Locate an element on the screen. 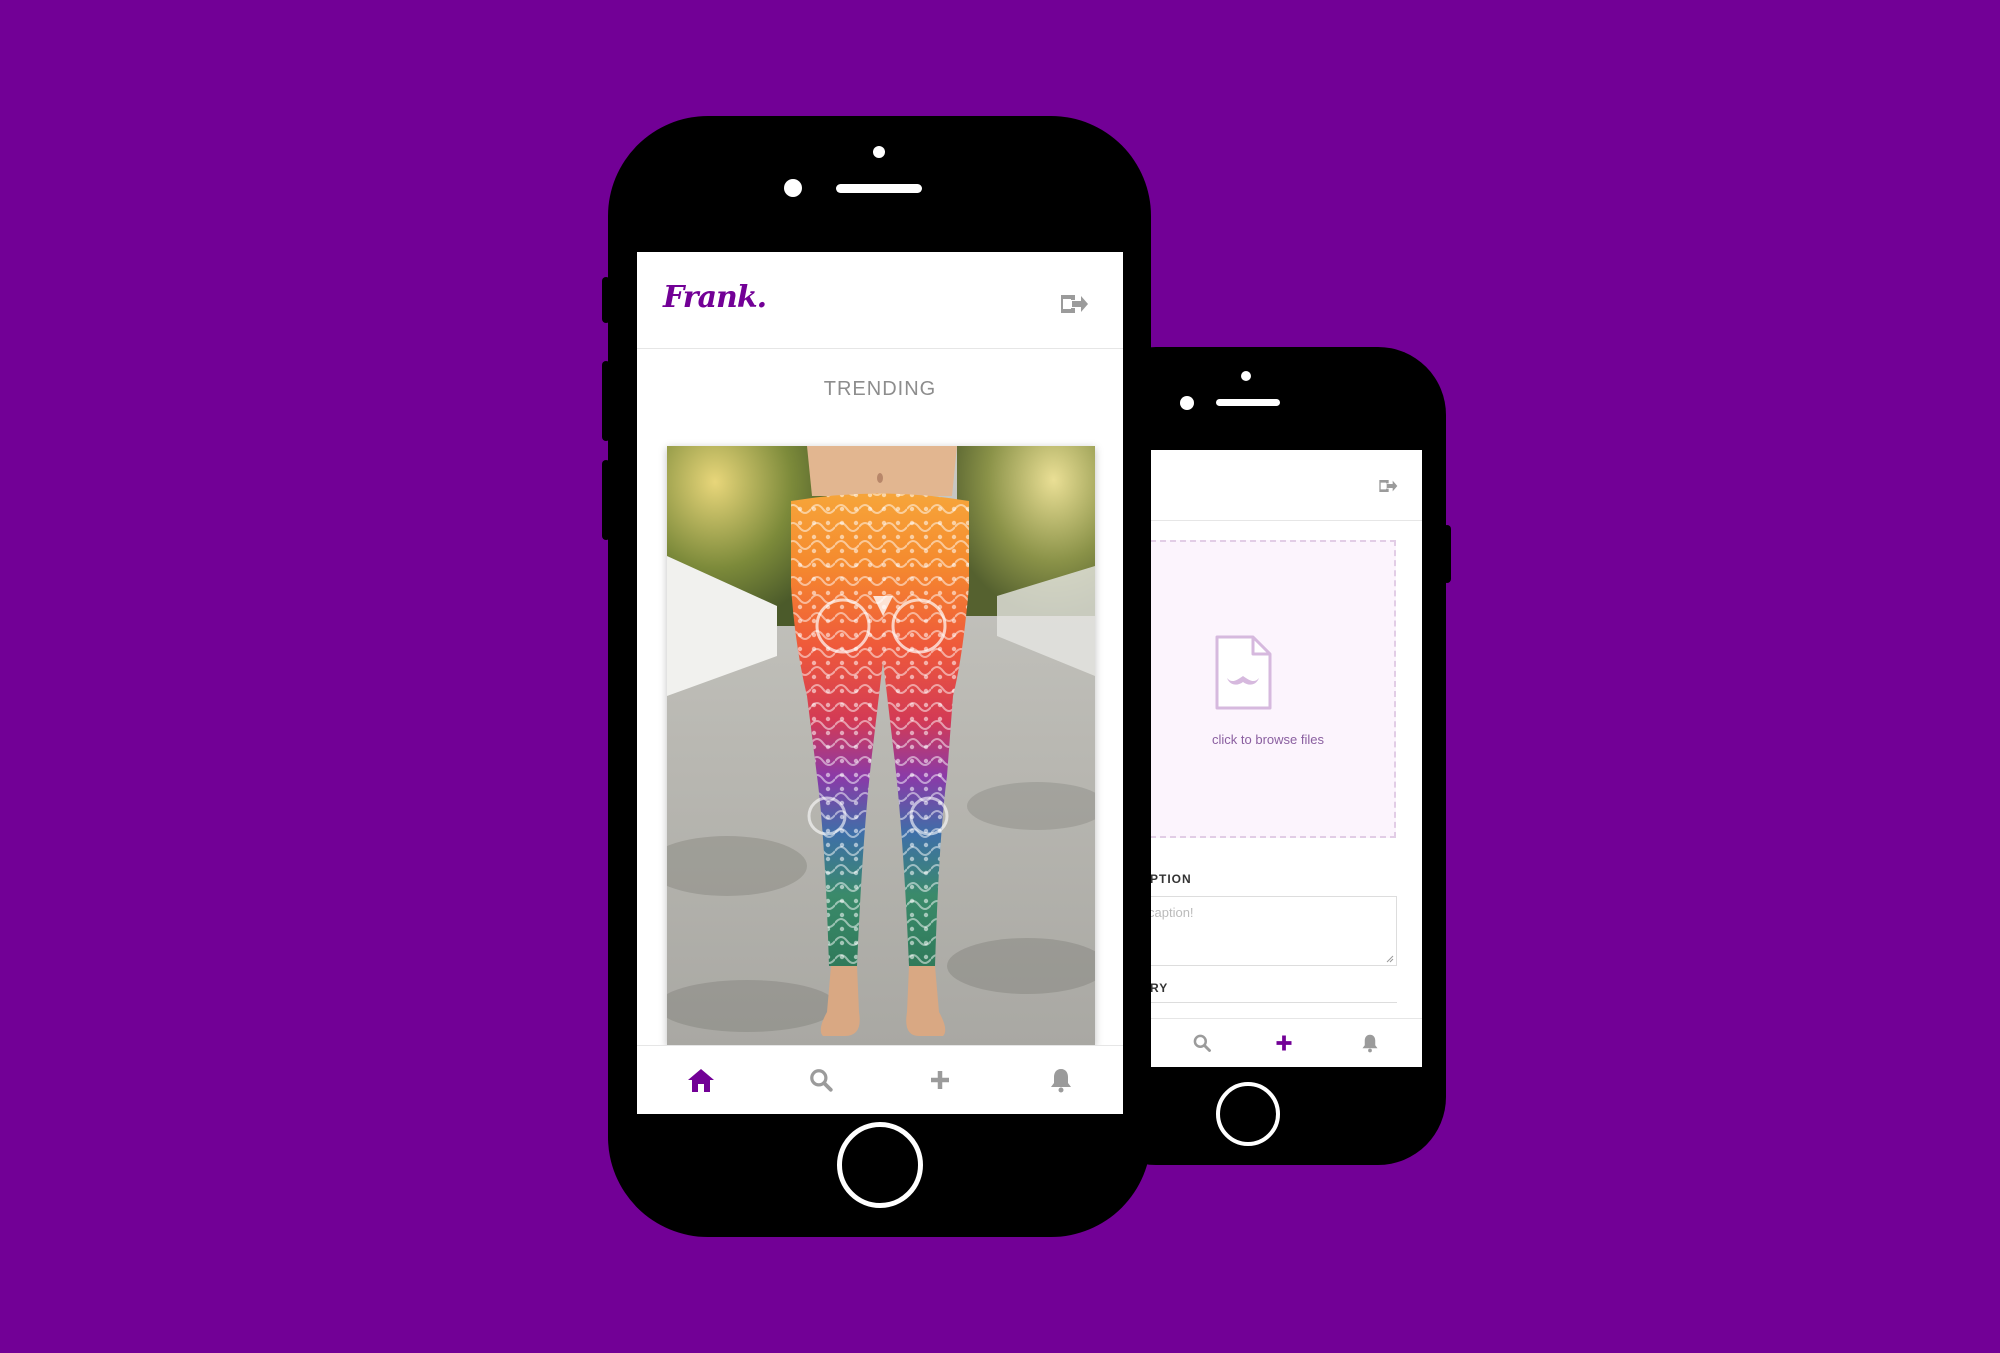  category-label: RY is located at coordinates (1159, 988).